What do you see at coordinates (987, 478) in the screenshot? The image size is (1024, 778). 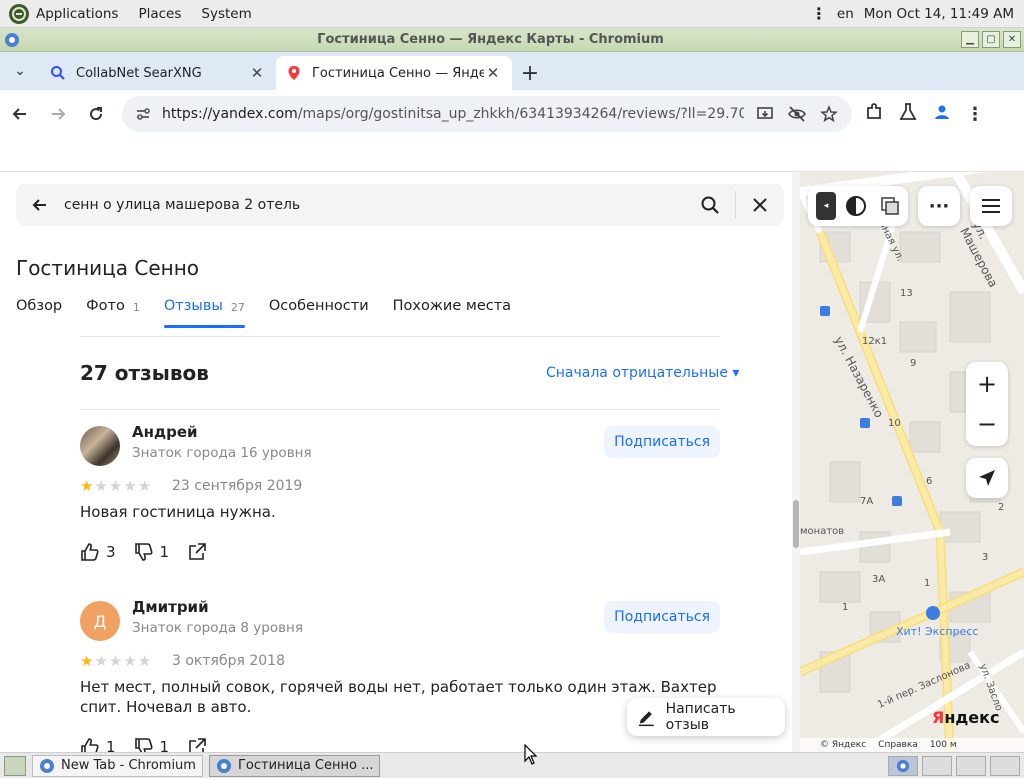 I see `my-location-button` at bounding box center [987, 478].